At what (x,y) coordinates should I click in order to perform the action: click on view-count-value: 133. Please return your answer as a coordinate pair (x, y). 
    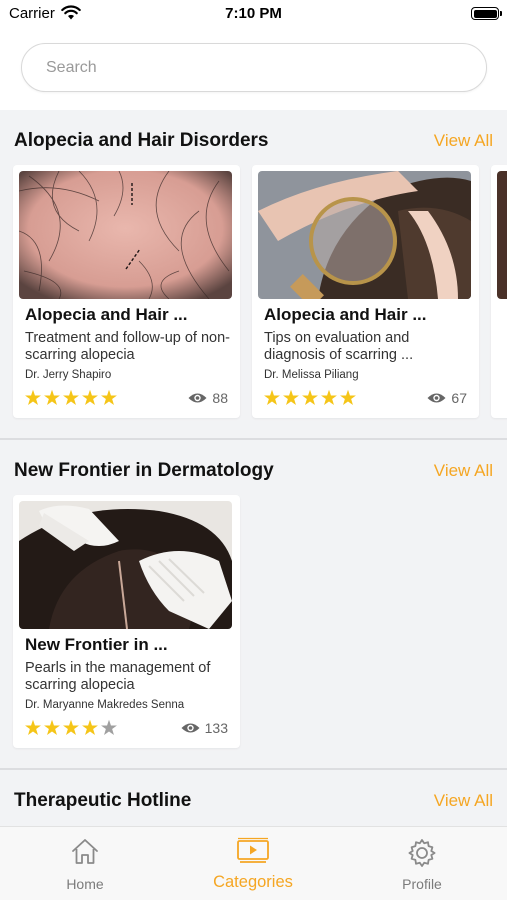
    Looking at the image, I should click on (216, 728).